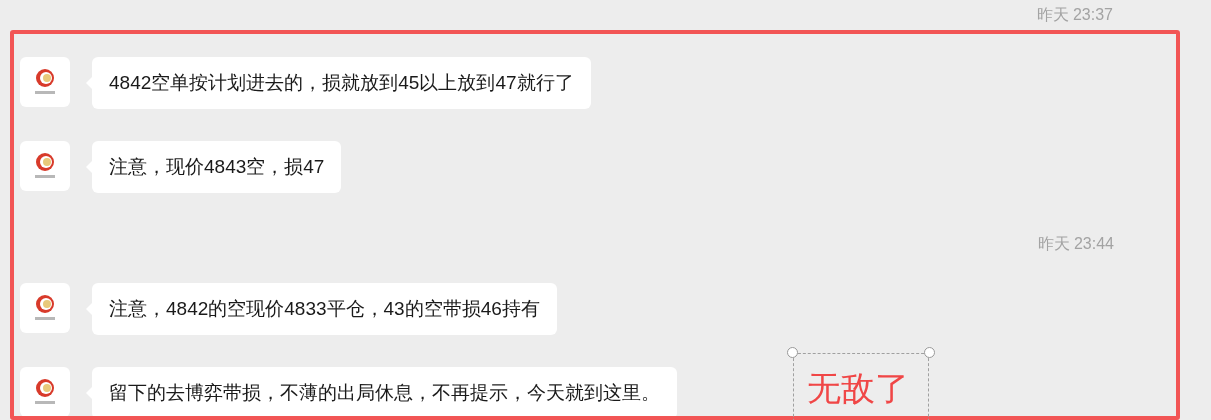  I want to click on message-bubble: 留下的去博弈带损，不薄的出局休息，不再提示，今天就到这里。, so click(384, 391).